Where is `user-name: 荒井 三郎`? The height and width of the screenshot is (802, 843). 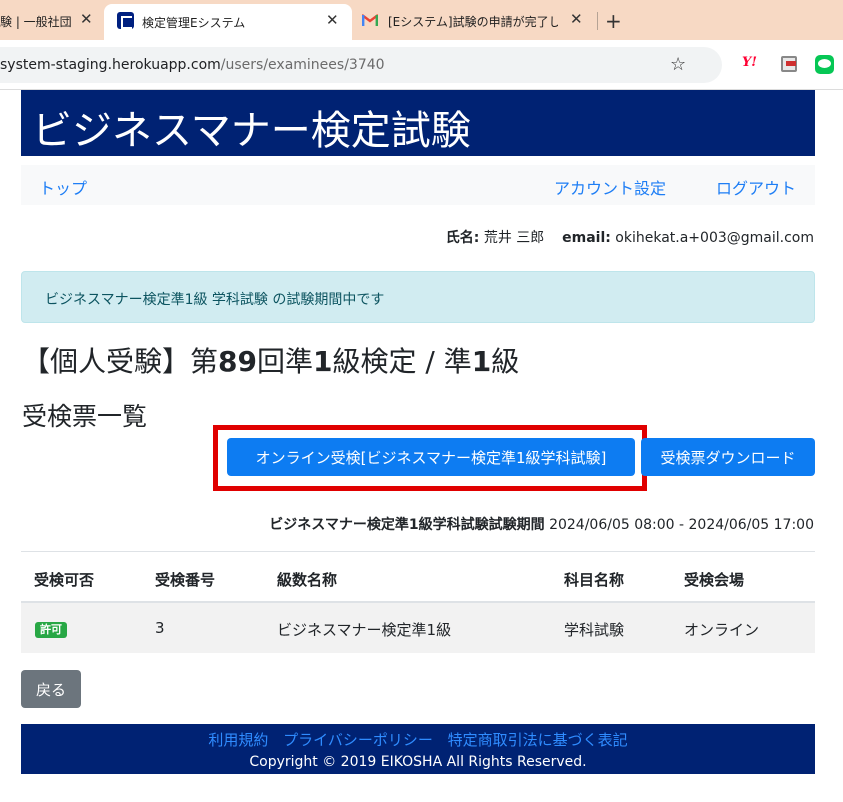 user-name: 荒井 三郎 is located at coordinates (514, 238).